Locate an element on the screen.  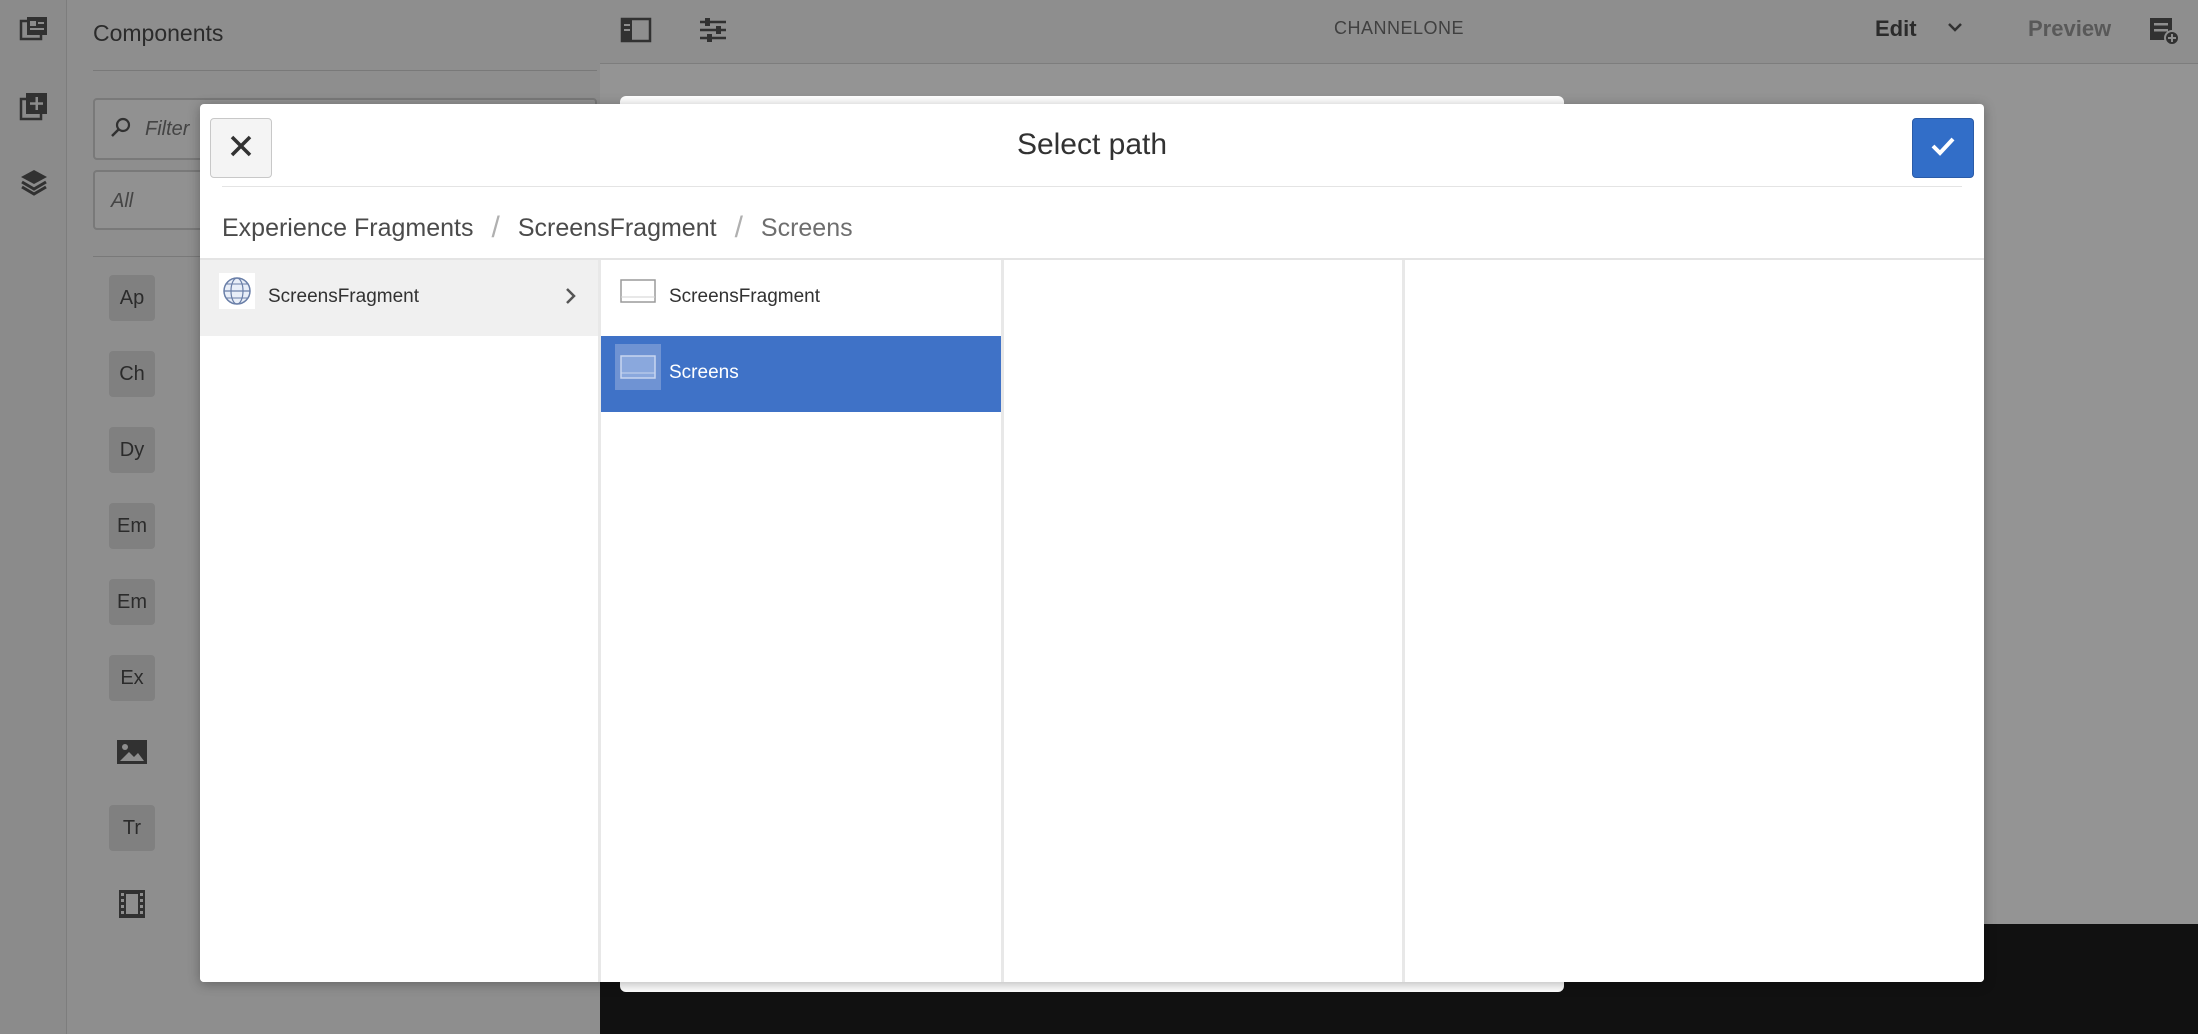
divider is located at coordinates (1092, 186).